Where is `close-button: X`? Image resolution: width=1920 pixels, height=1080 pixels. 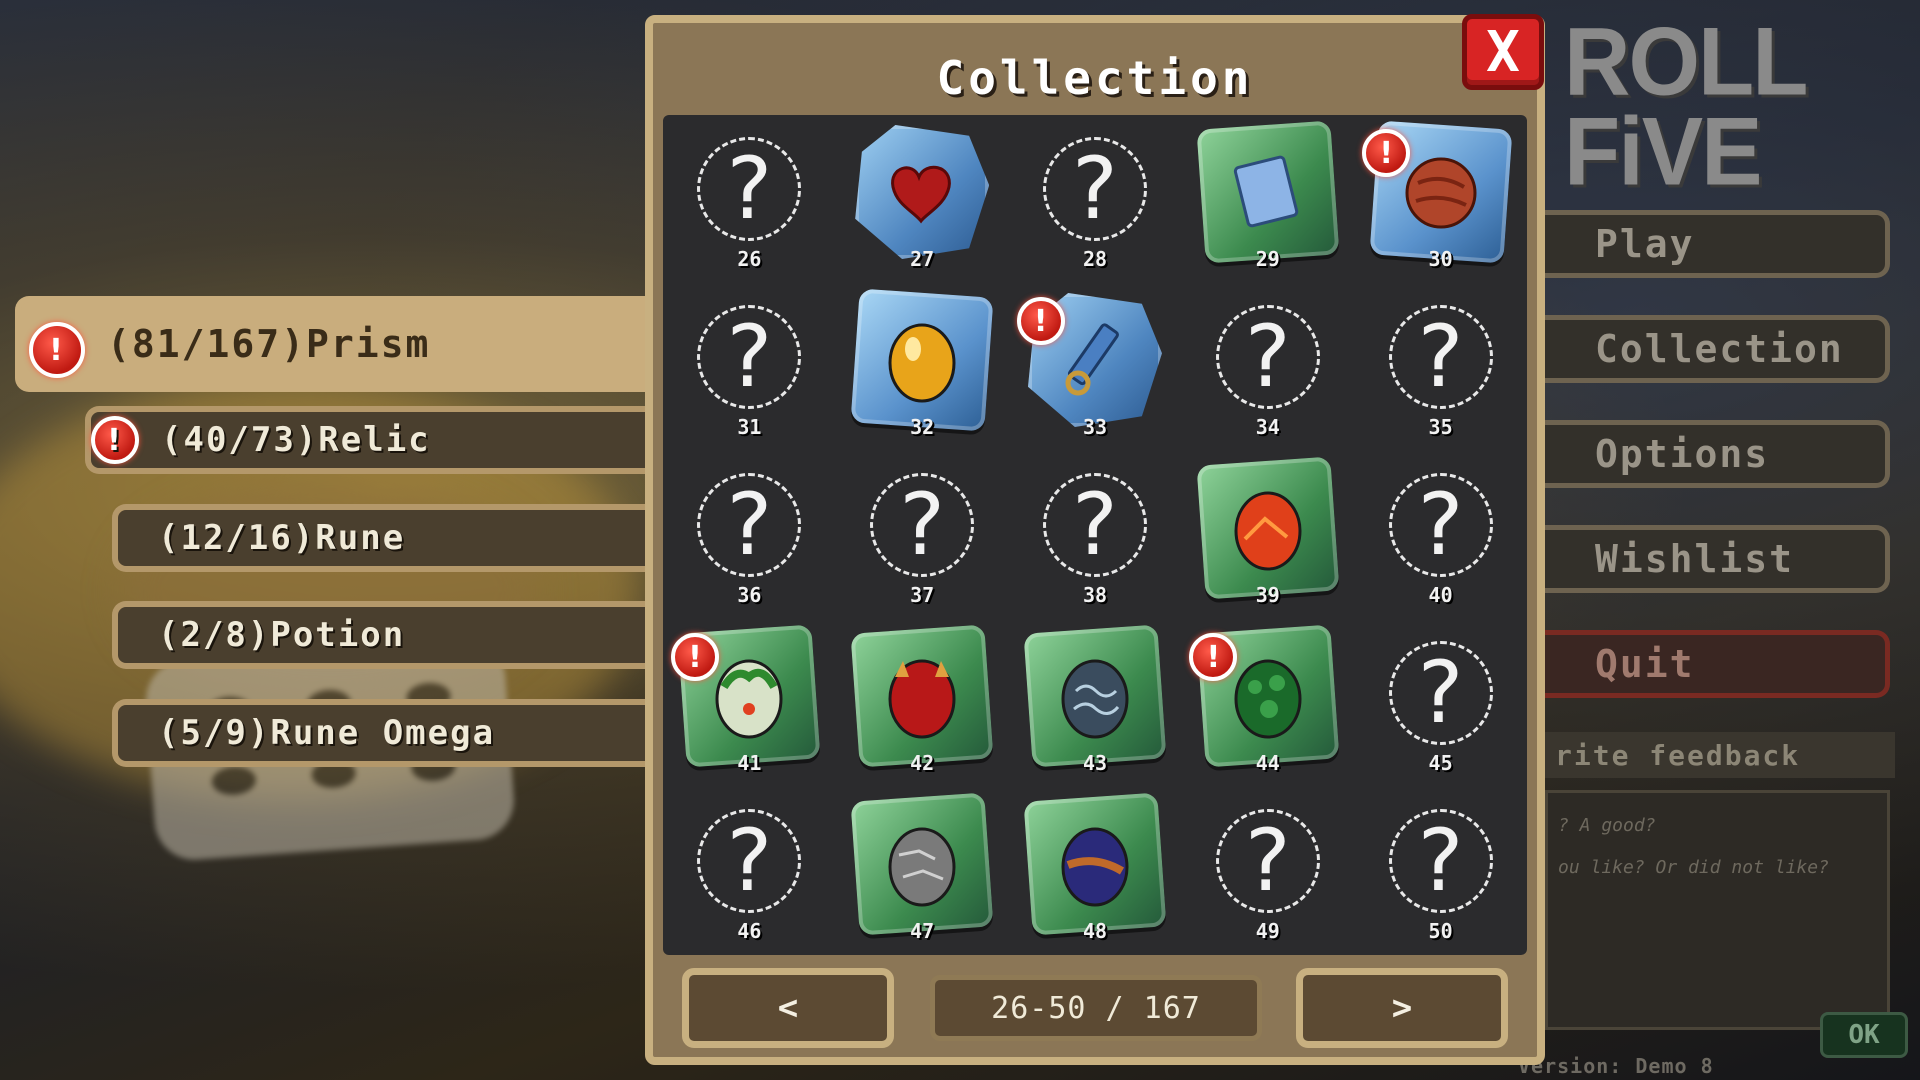
close-button: X is located at coordinates (1503, 52).